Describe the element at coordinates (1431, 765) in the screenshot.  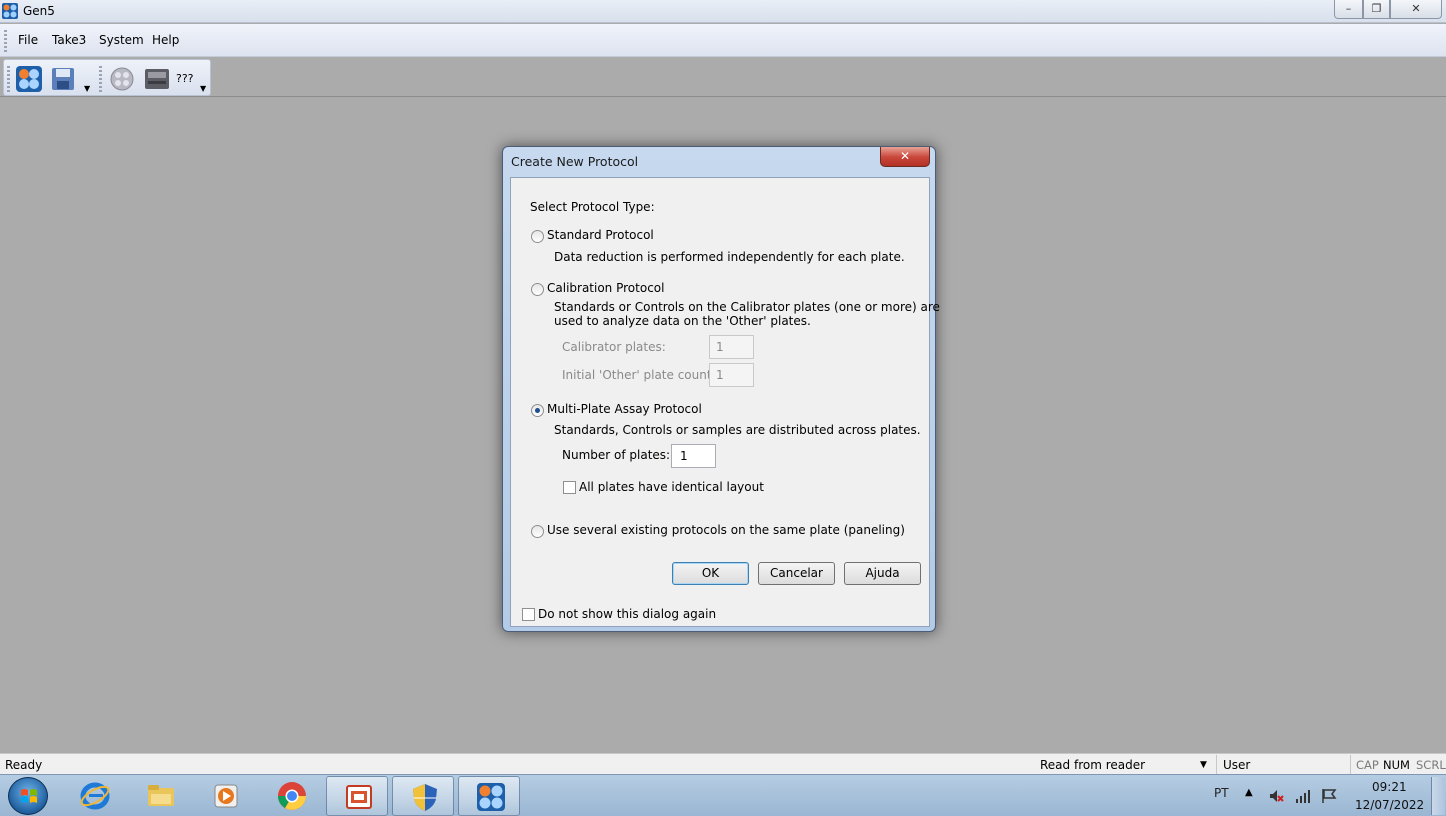
I see `scrl-indicator: SCRL` at that location.